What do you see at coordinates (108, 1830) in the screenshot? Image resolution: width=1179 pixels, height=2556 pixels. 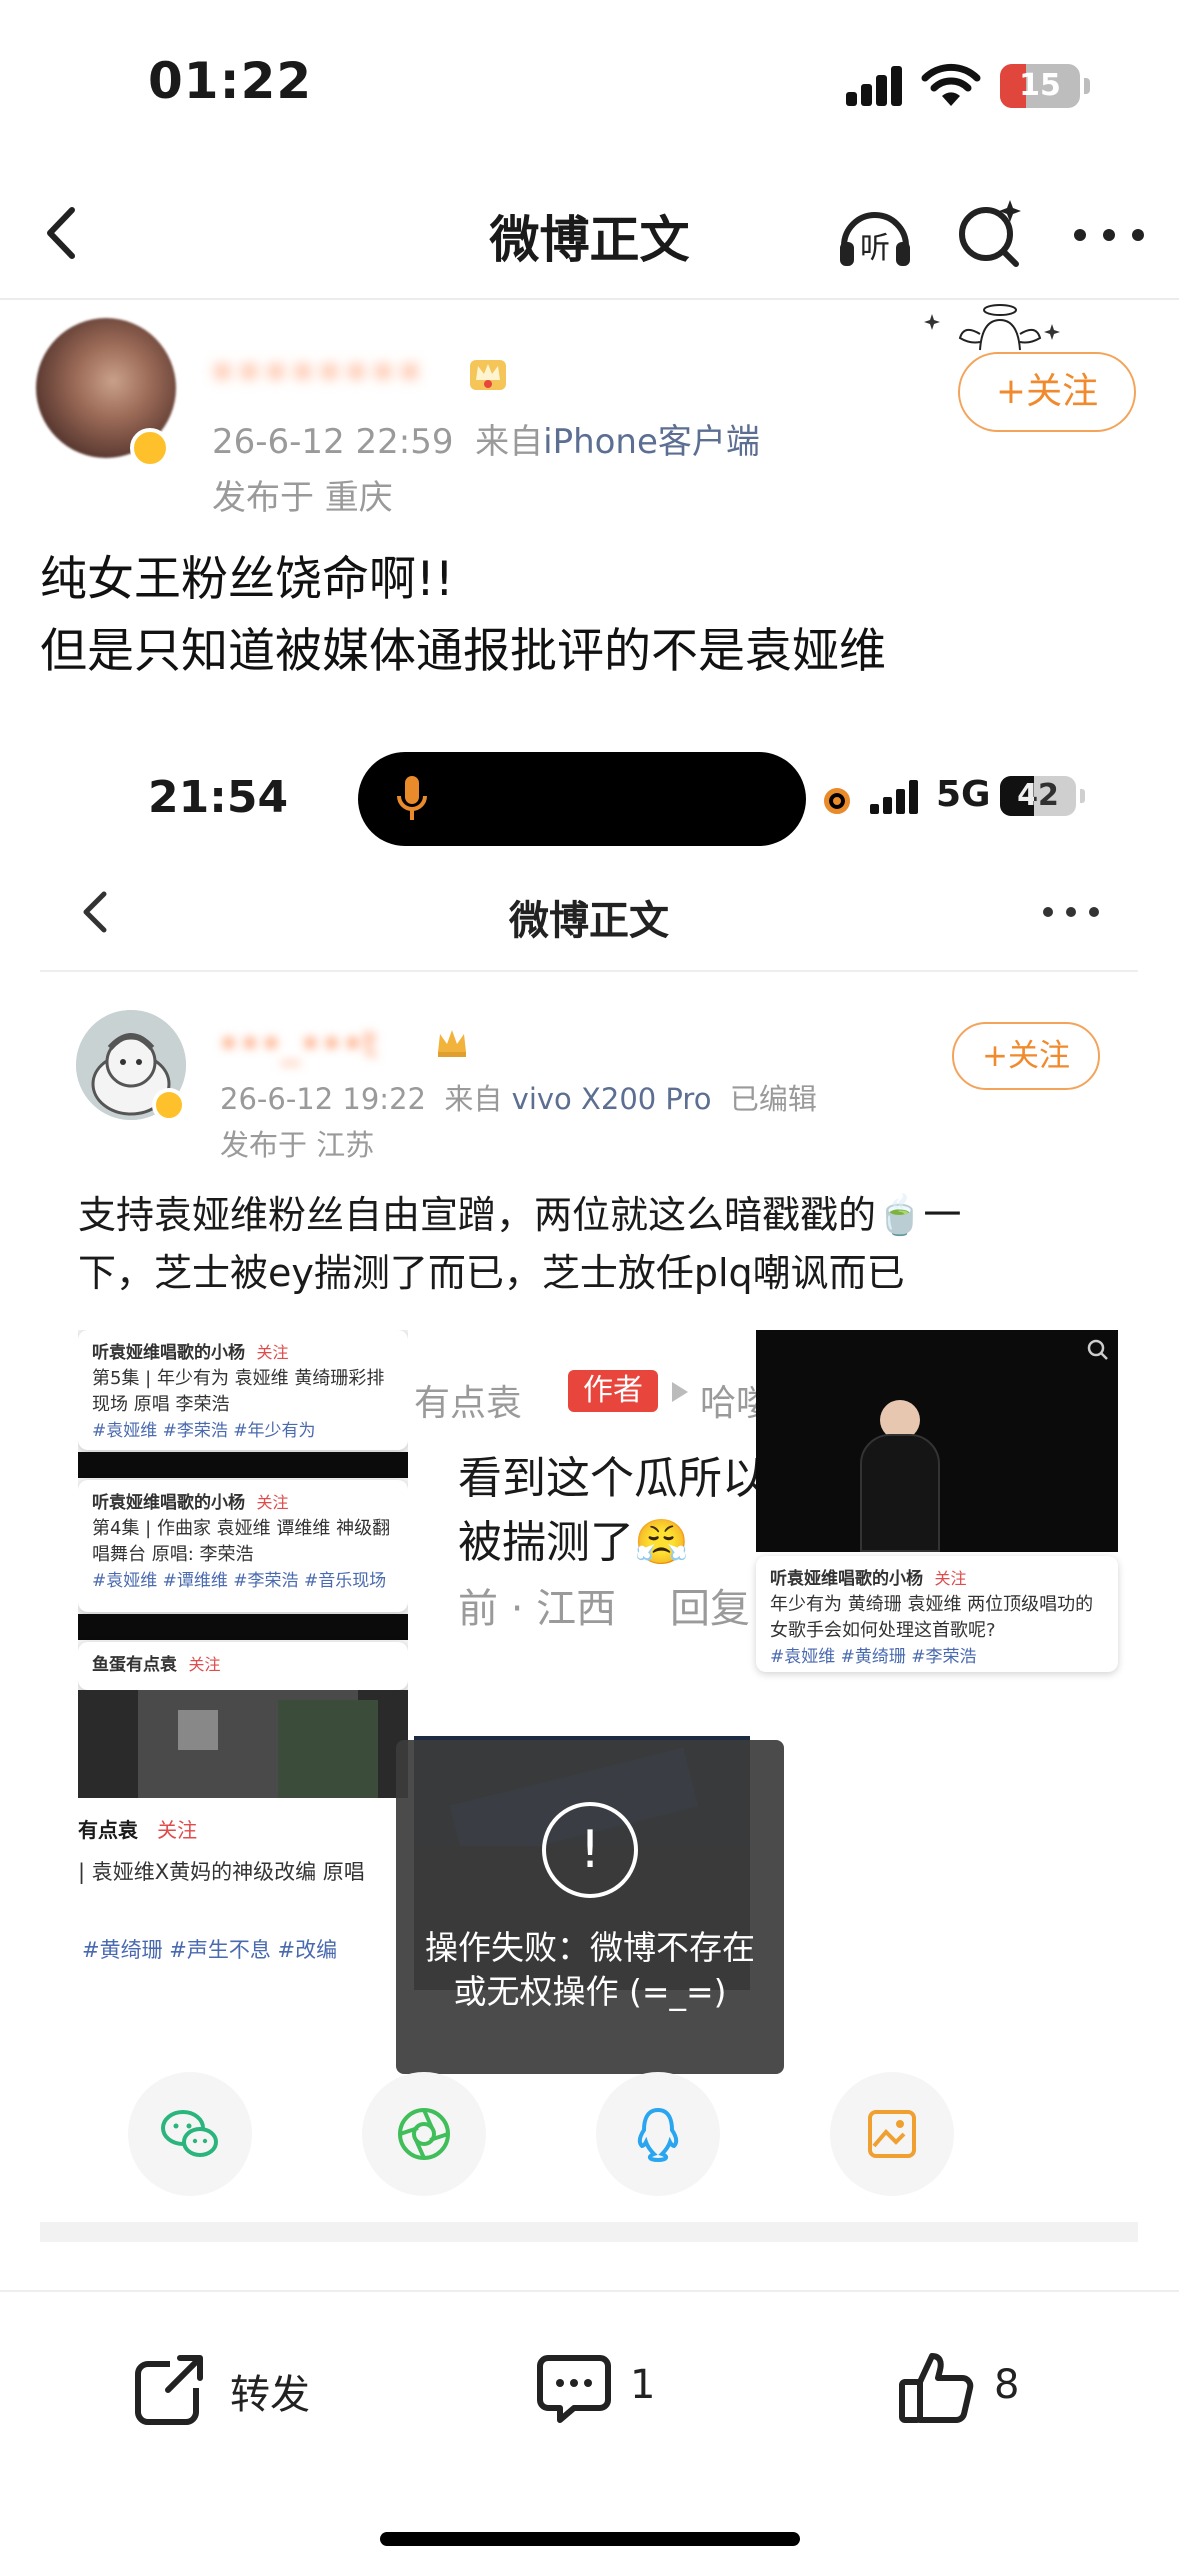 I see `card-user: 有点袁` at bounding box center [108, 1830].